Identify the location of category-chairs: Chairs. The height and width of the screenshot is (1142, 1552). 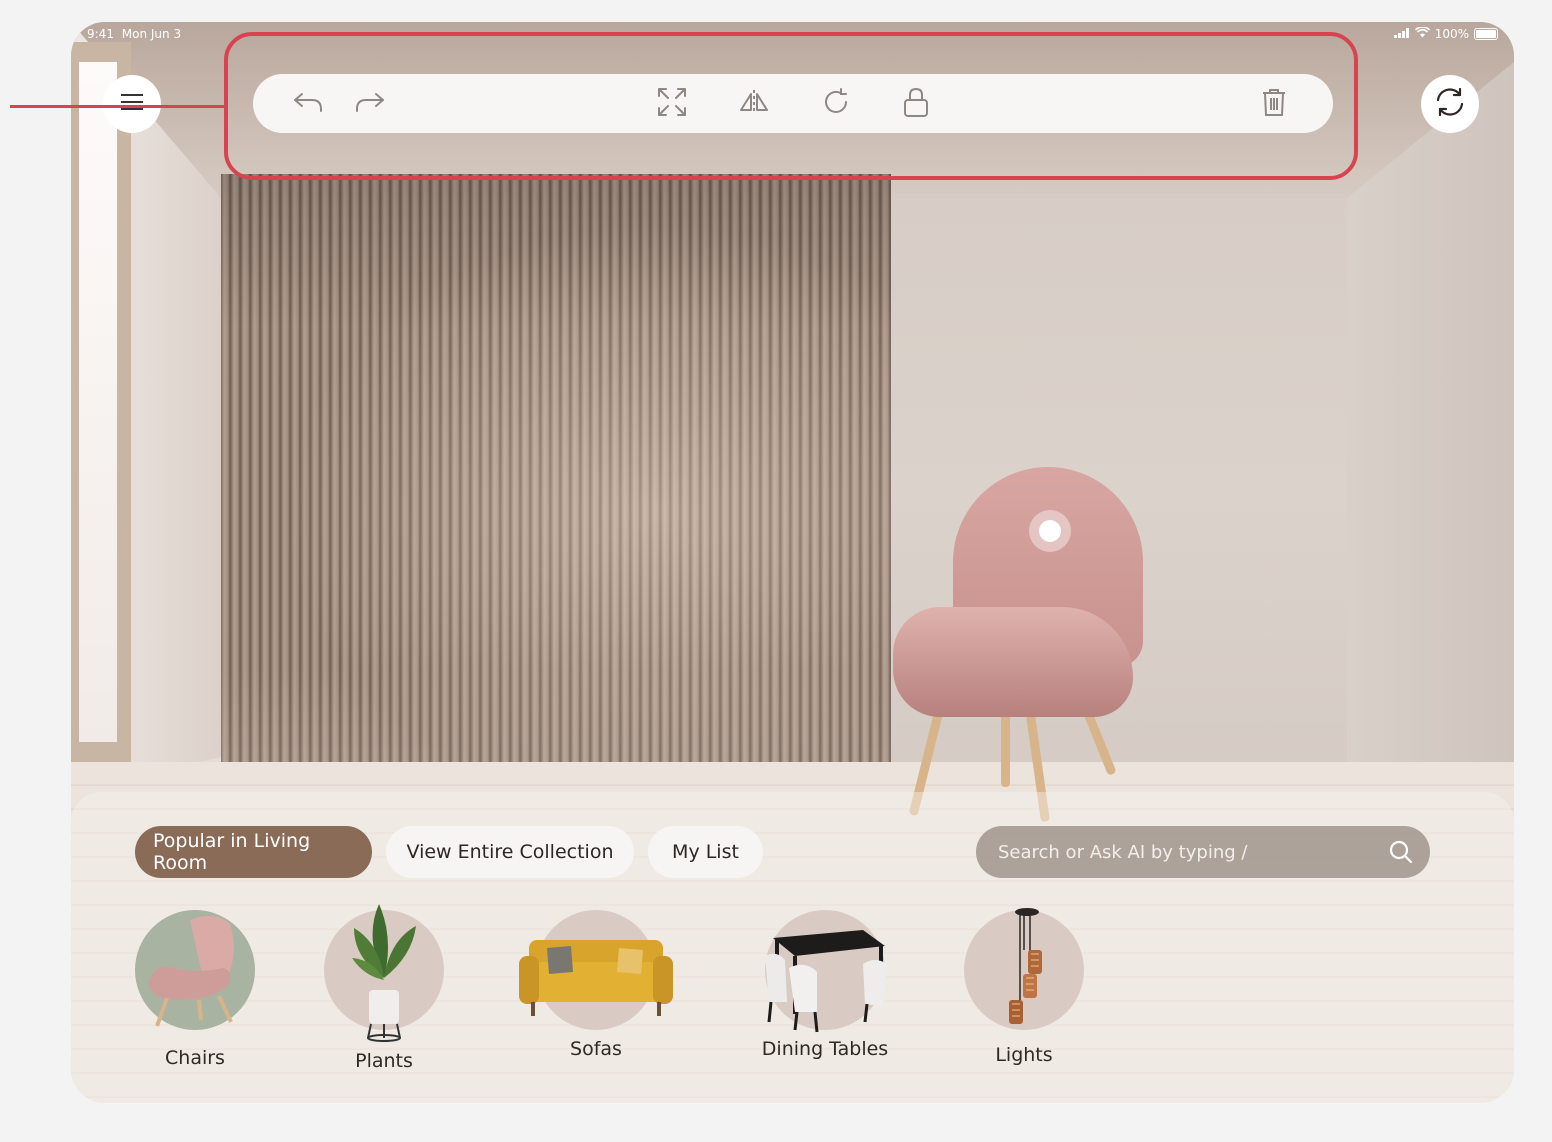
(195, 995).